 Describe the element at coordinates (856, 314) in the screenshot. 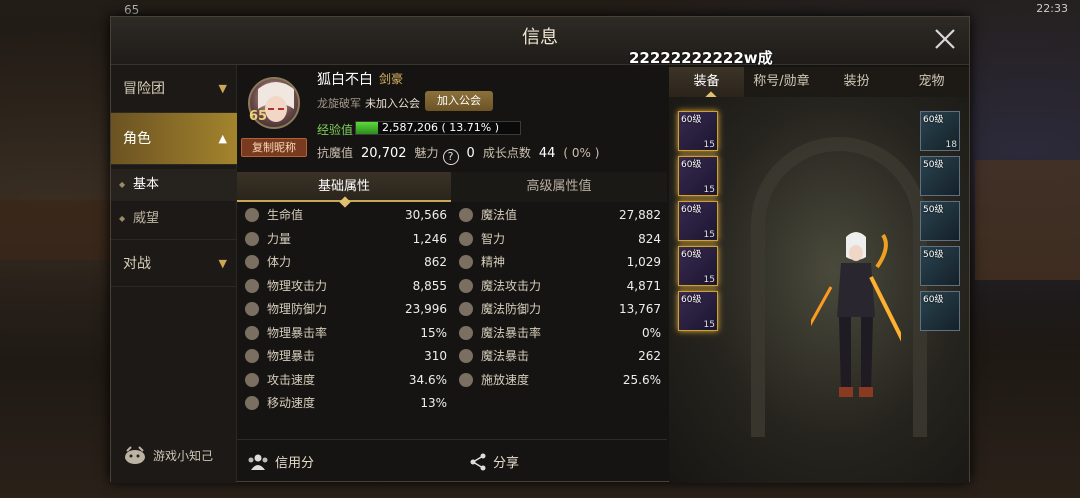

I see `character-model` at that location.